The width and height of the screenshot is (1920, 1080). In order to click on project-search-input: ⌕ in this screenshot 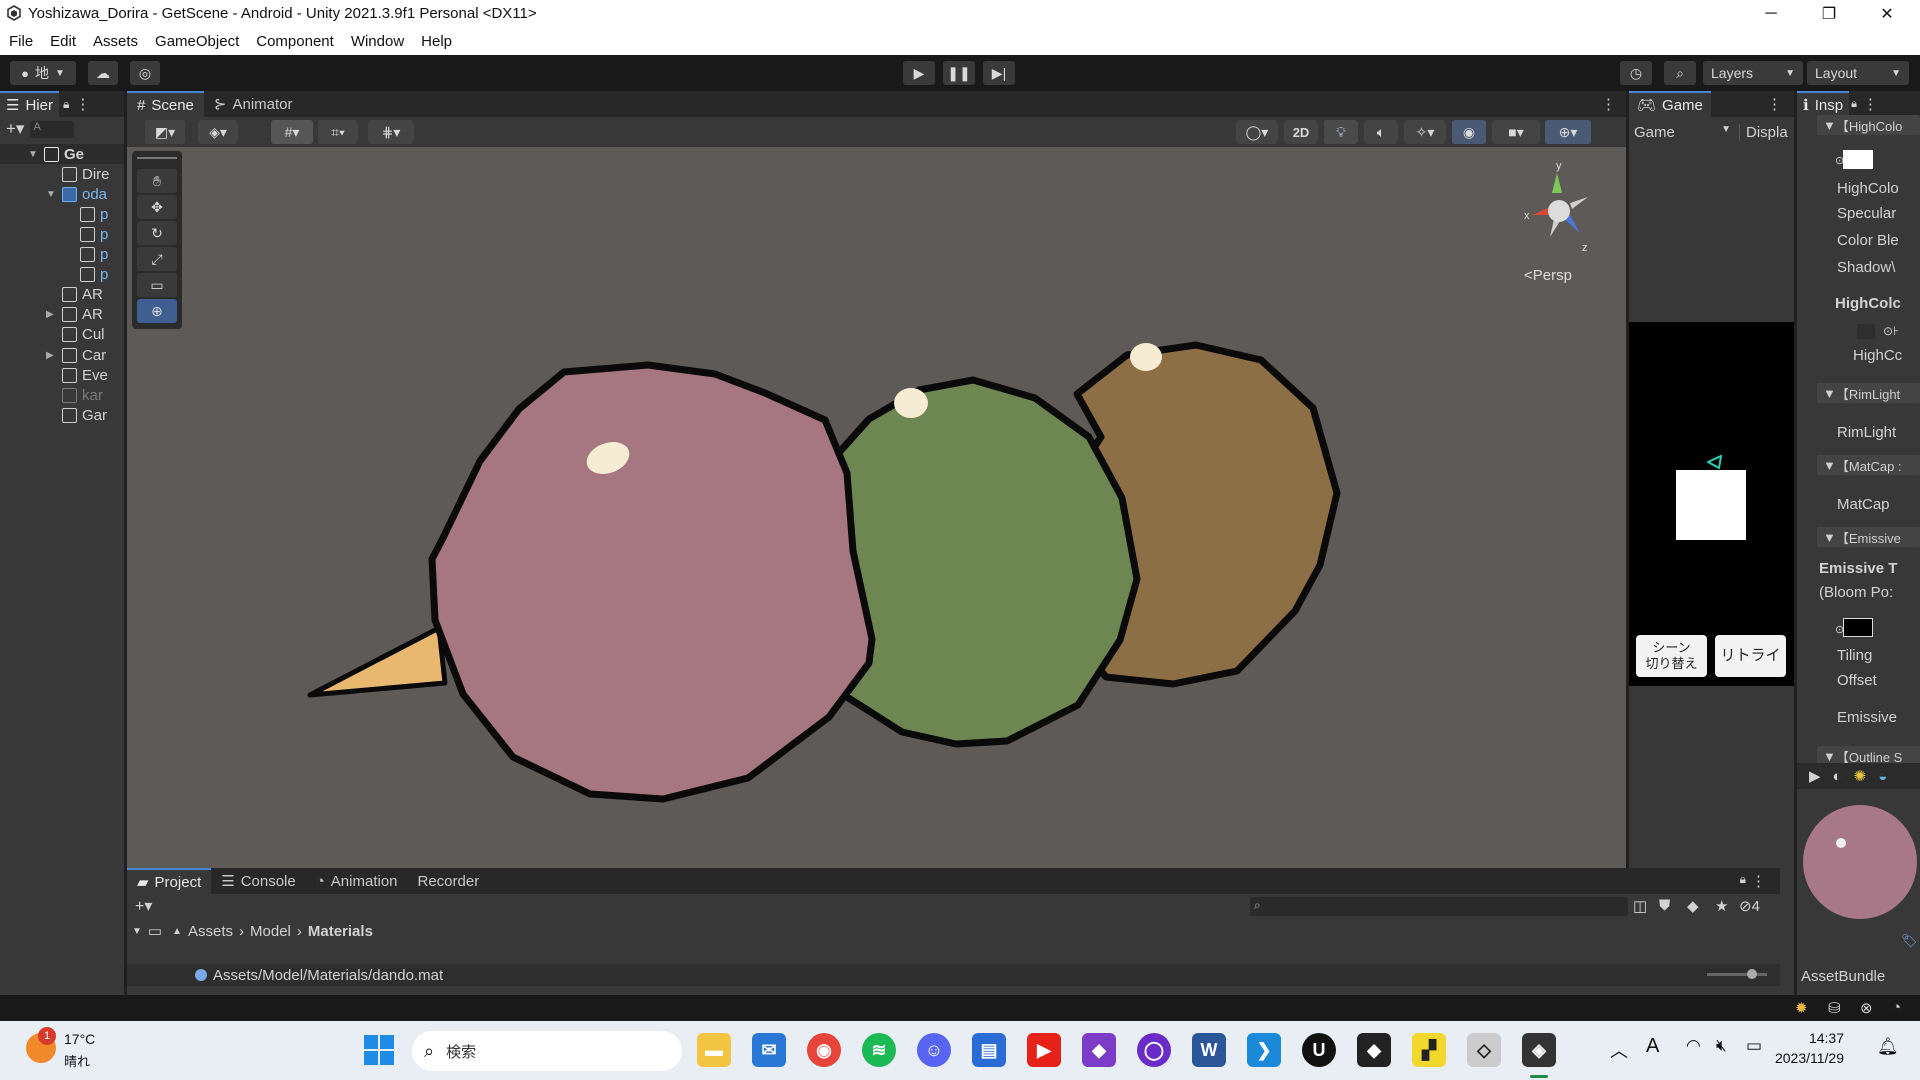, I will do `click(1439, 906)`.